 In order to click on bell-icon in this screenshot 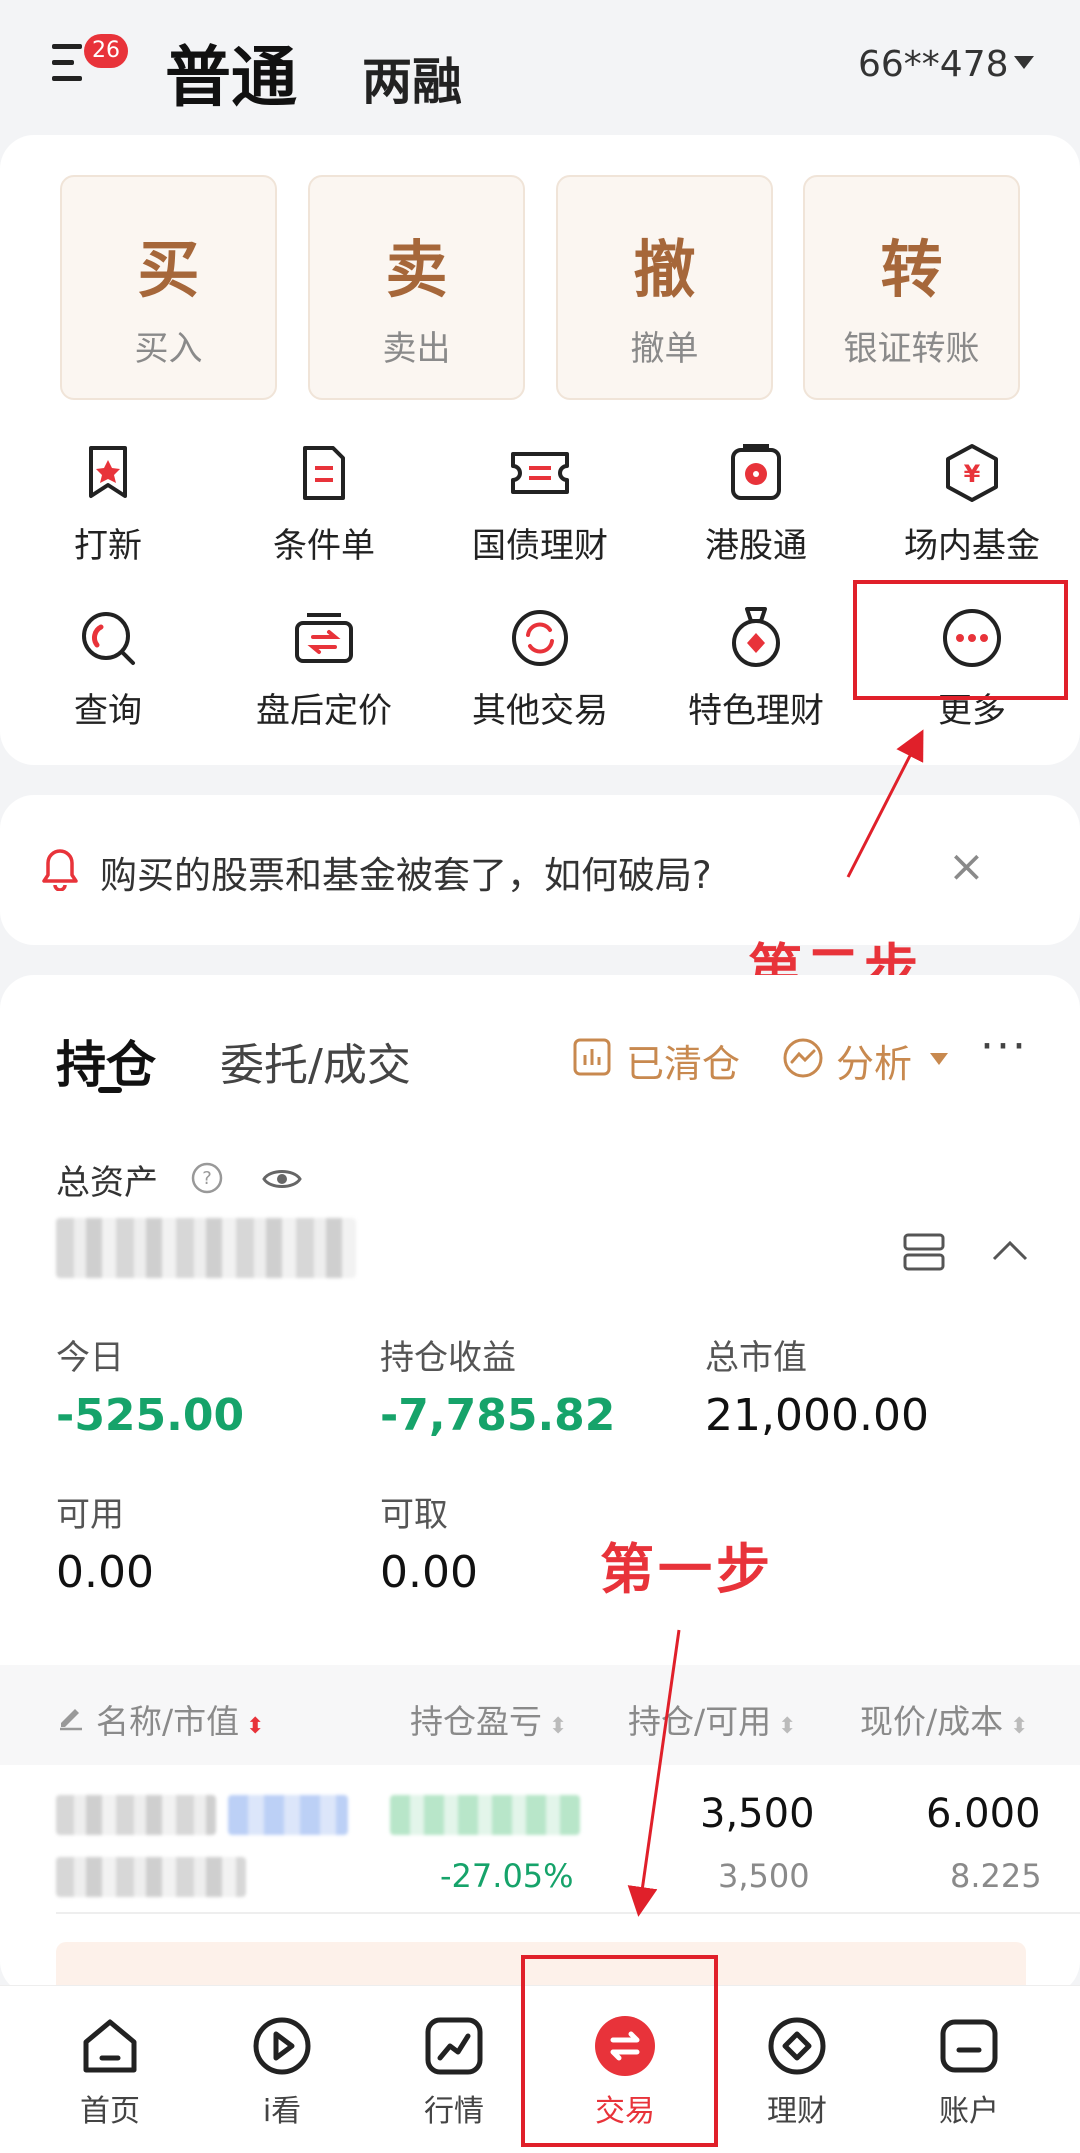, I will do `click(60, 870)`.